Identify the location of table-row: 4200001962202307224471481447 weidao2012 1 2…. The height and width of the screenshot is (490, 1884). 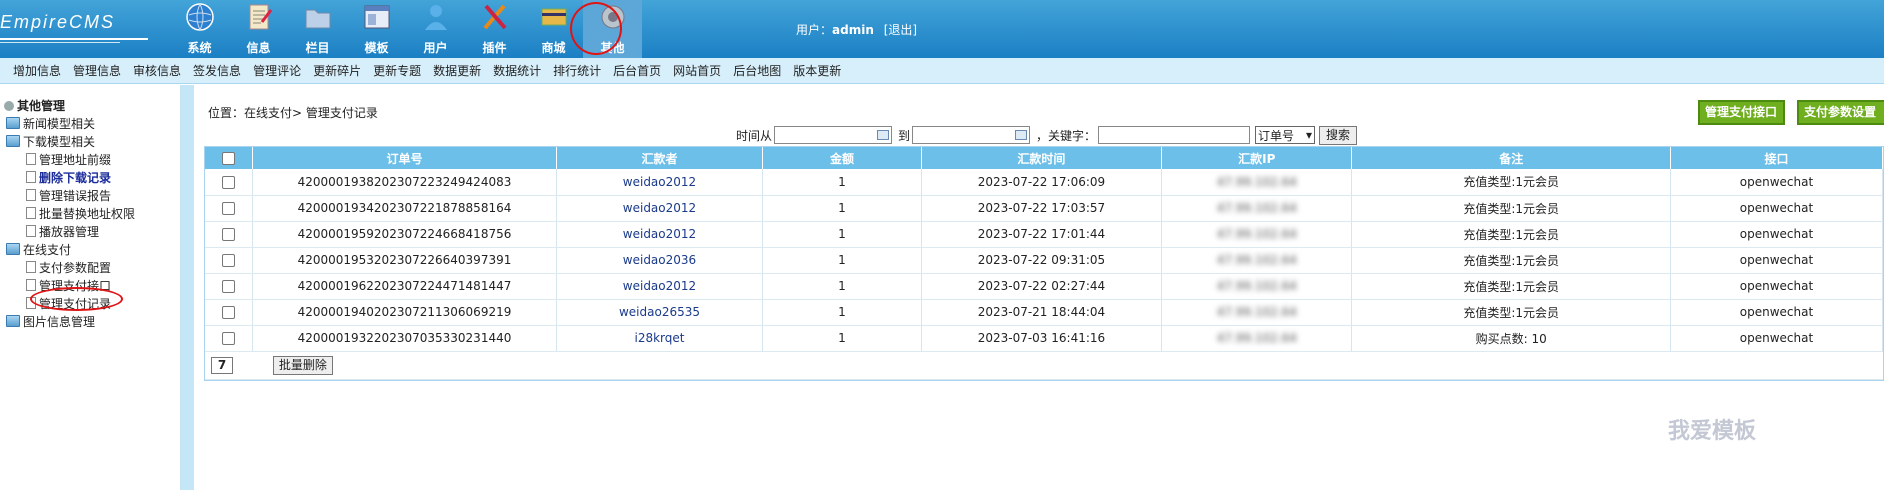
(1044, 286).